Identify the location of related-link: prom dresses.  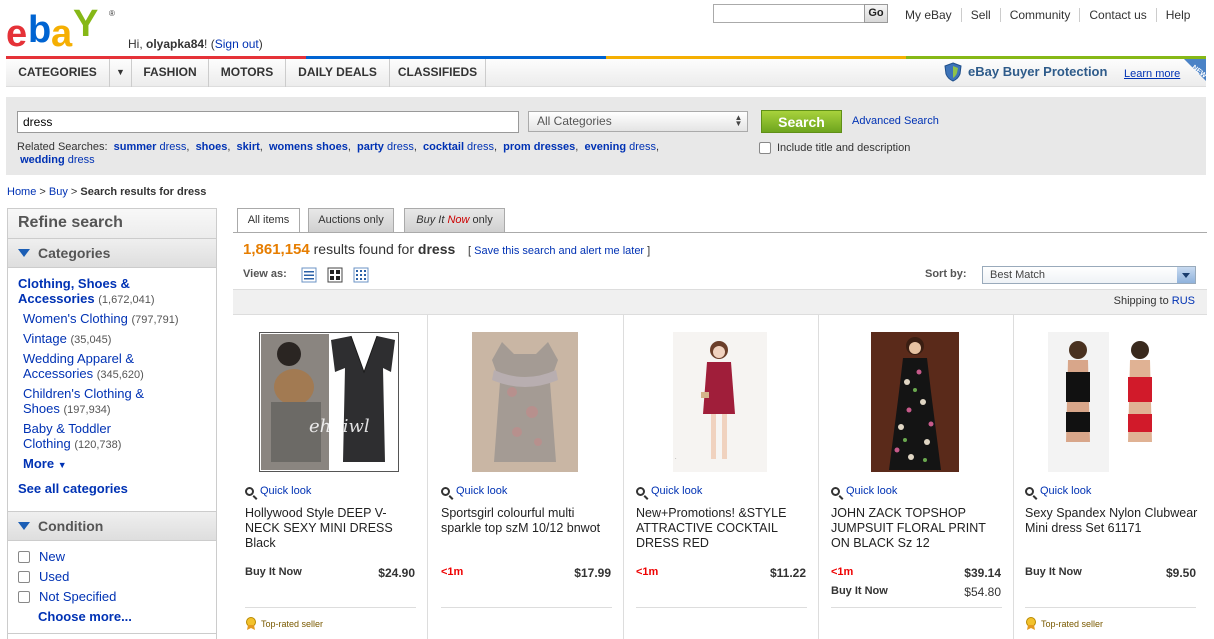
(539, 147).